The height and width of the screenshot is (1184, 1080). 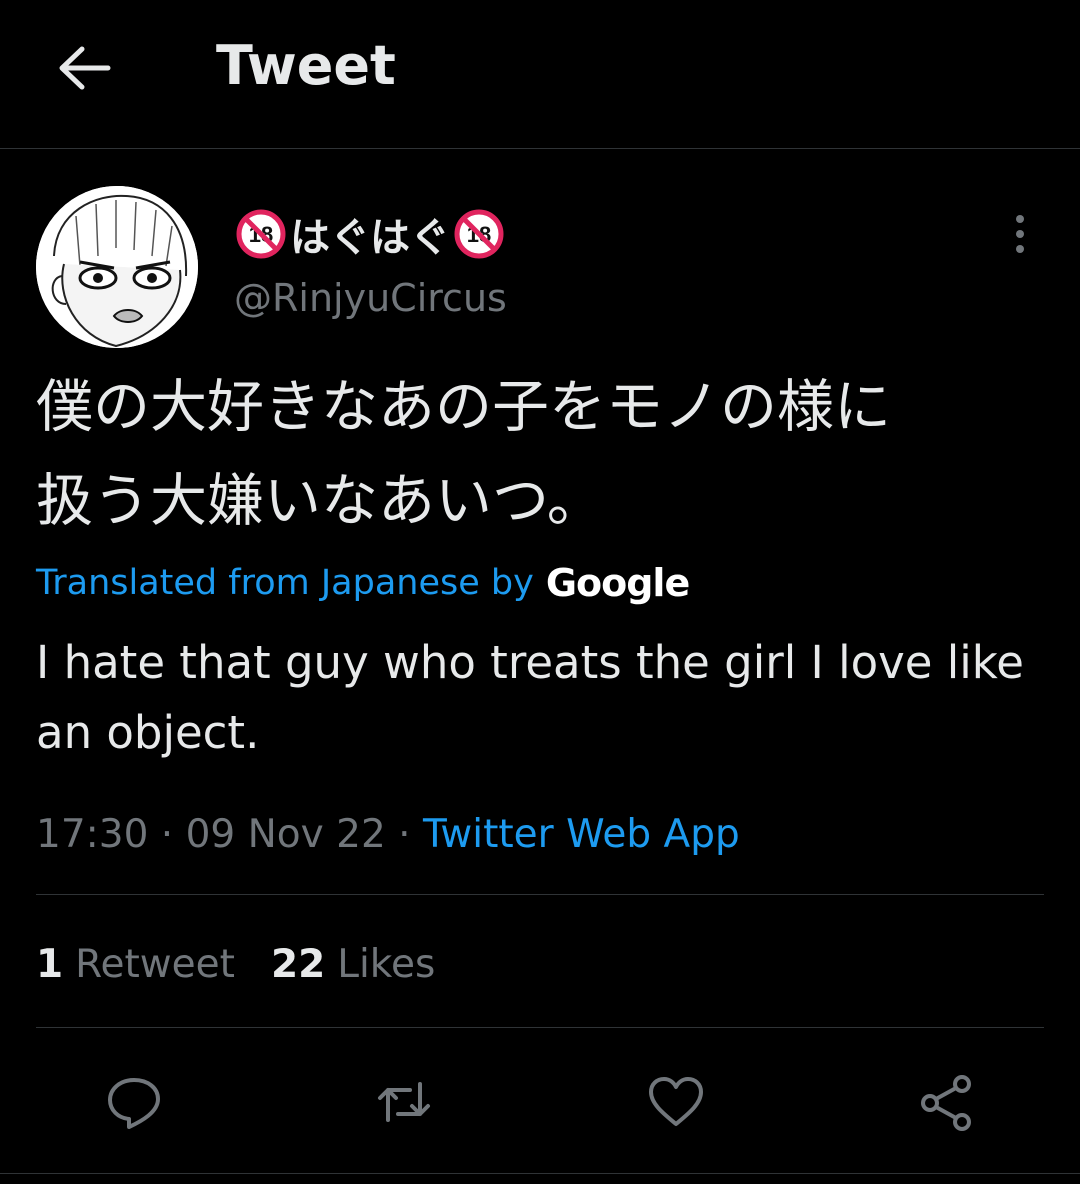 I want to click on avatar-drawing, so click(x=117, y=267).